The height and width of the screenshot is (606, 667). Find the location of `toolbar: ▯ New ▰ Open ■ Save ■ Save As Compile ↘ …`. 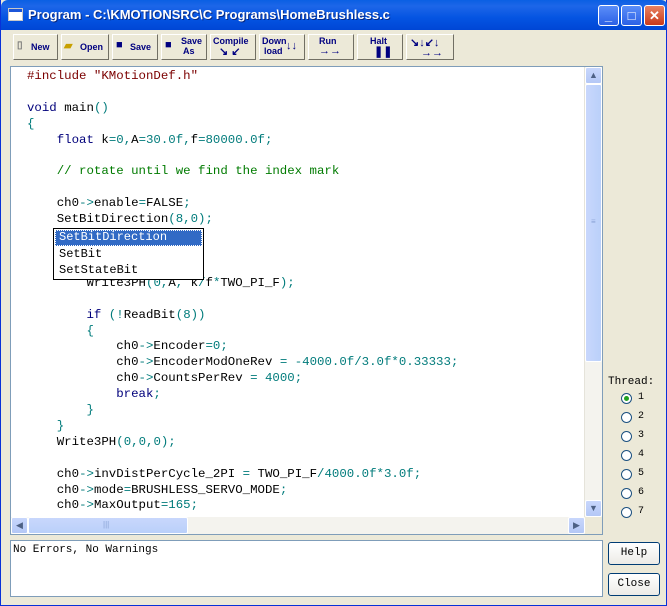

toolbar: ▯ New ▰ Open ■ Save ■ Save As Compile ↘ … is located at coordinates (334, 46).